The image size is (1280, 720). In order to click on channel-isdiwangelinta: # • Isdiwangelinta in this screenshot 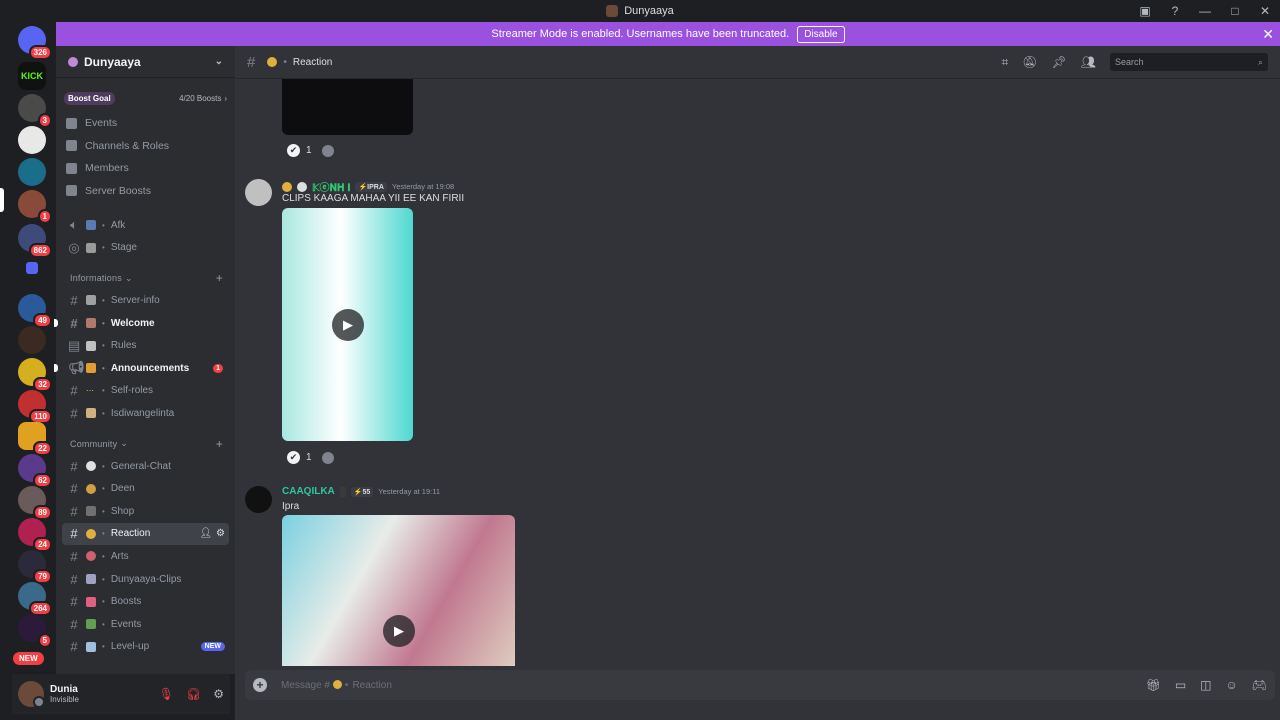, I will do `click(145, 413)`.